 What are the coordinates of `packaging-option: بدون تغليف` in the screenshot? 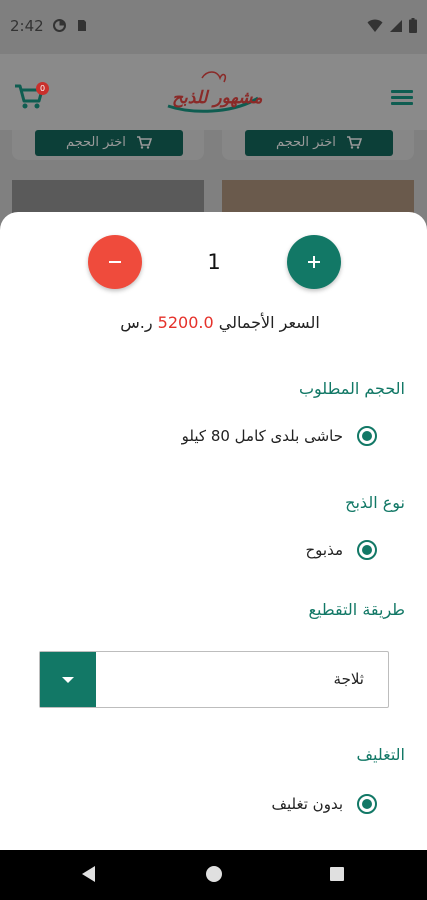 It's located at (324, 804).